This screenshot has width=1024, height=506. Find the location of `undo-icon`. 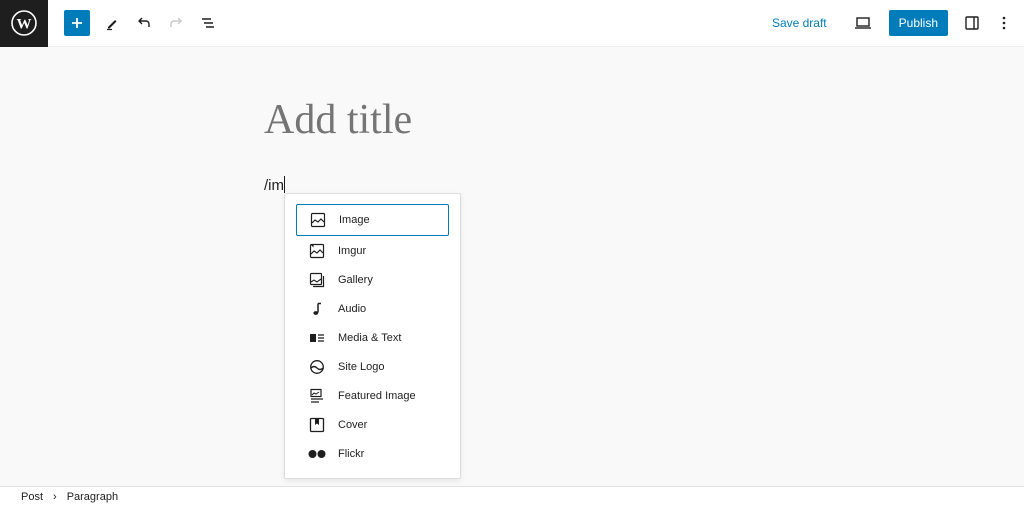

undo-icon is located at coordinates (144, 22).